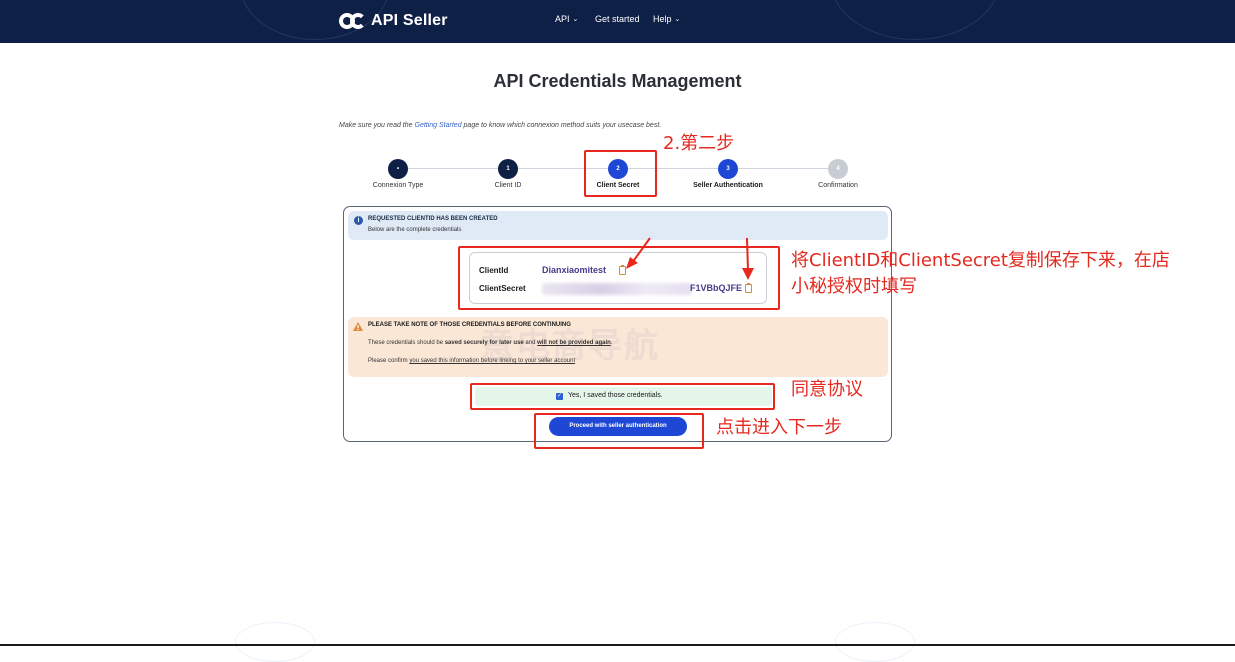  Describe the element at coordinates (728, 169) in the screenshot. I see `step-dot-seller-authentication: 3` at that location.